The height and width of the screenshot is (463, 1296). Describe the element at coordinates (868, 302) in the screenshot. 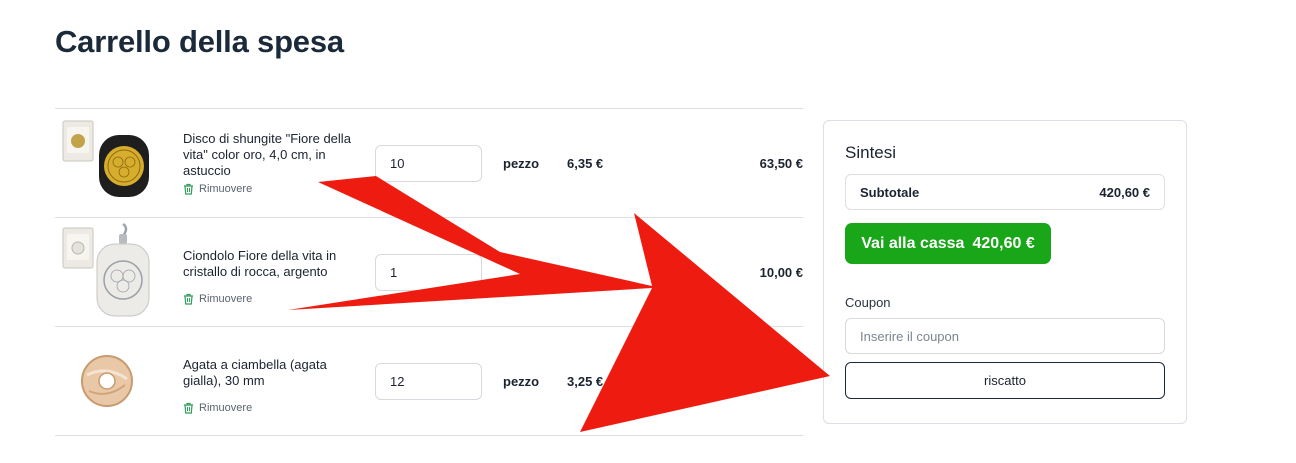

I see `coupon-label: Coupon` at that location.